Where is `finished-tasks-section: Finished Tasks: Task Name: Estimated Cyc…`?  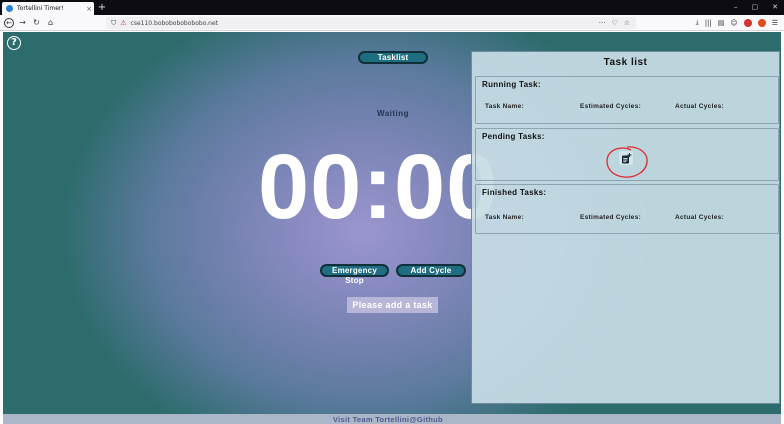 finished-tasks-section: Finished Tasks: Task Name: Estimated Cyc… is located at coordinates (627, 209).